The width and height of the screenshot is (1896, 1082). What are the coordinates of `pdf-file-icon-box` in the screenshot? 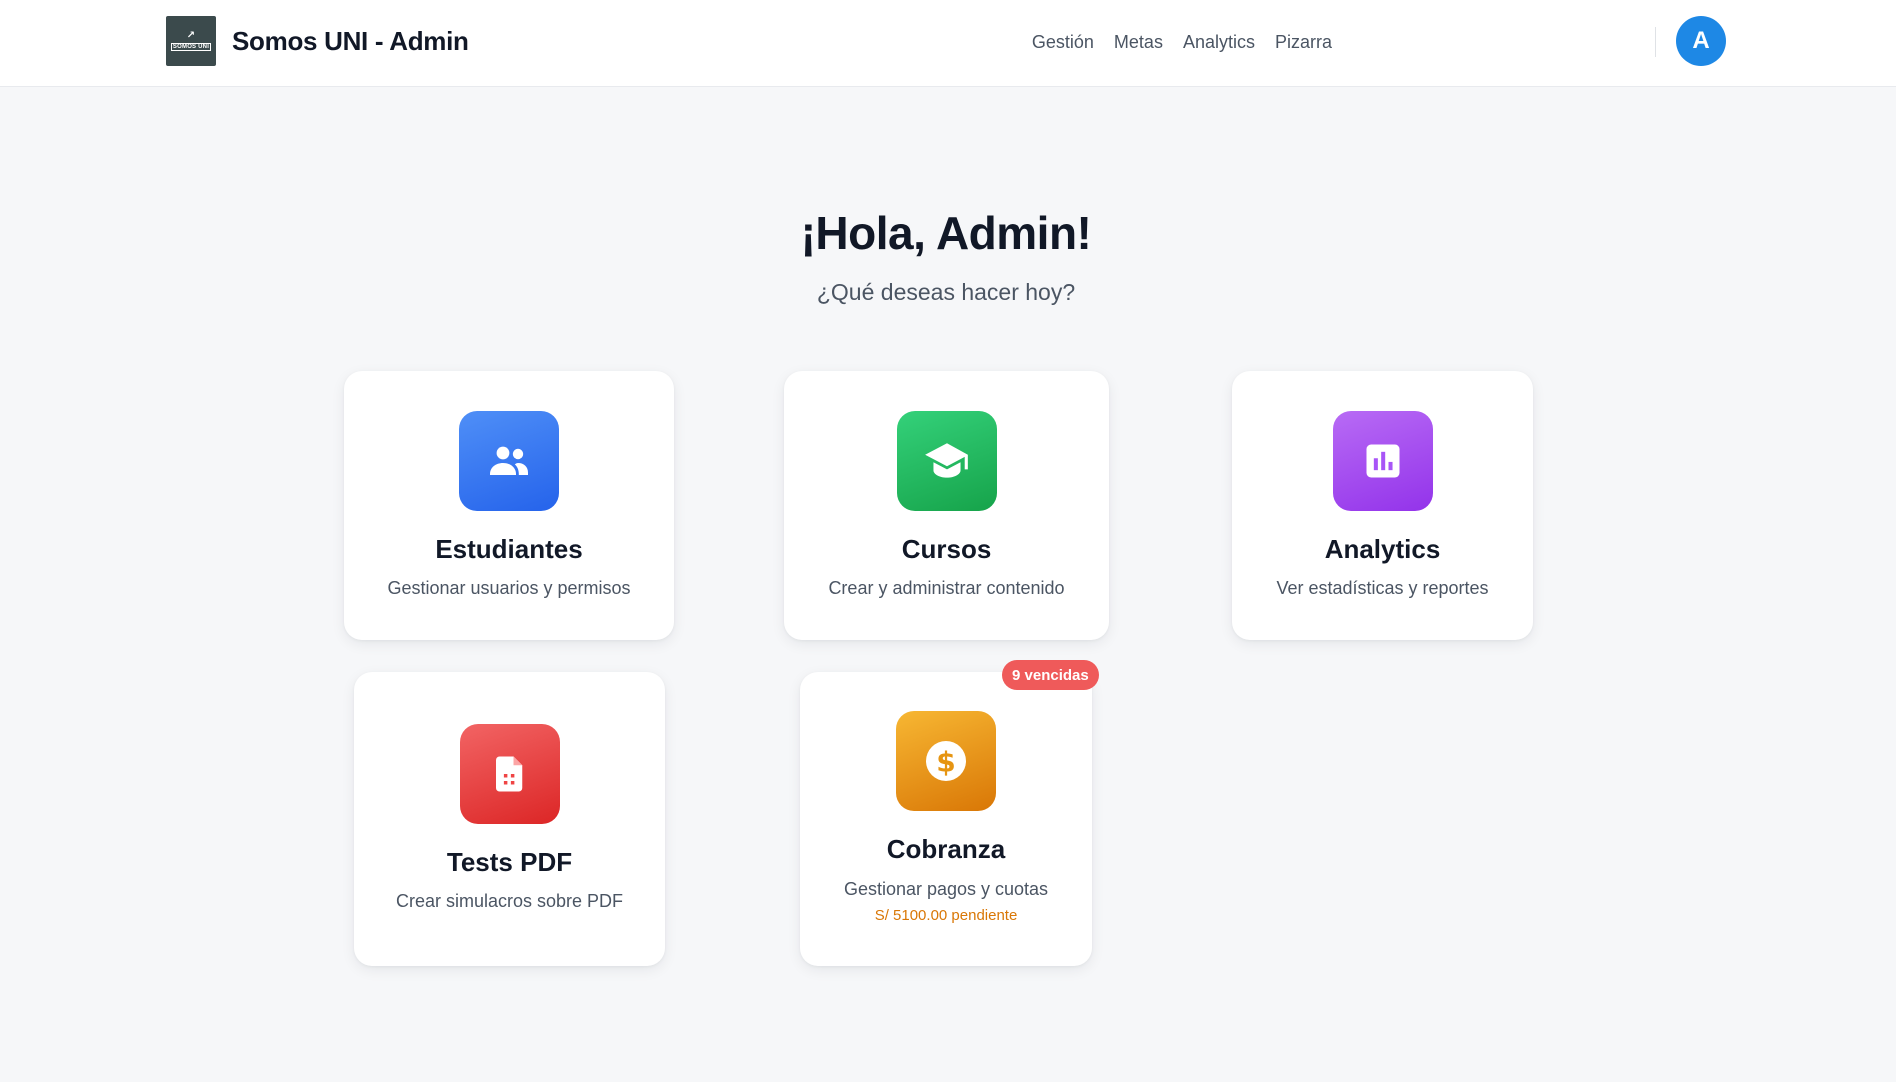 It's located at (509, 774).